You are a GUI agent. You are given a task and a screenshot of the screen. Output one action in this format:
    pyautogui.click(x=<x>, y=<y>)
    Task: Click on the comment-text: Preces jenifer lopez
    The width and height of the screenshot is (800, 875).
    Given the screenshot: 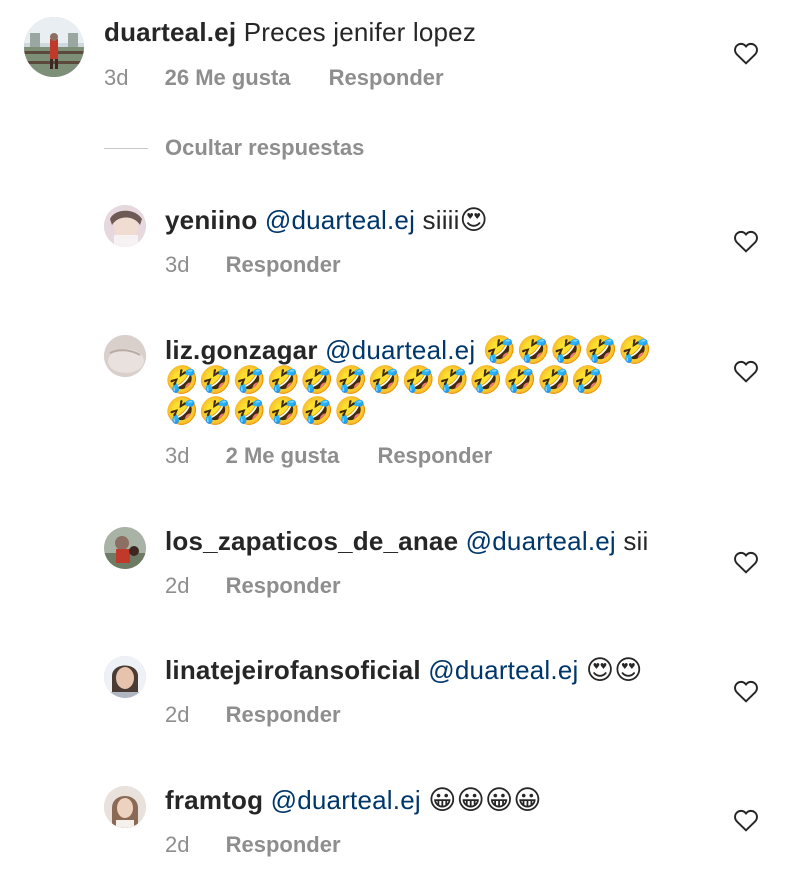 What is the action you would take?
    pyautogui.click(x=360, y=32)
    